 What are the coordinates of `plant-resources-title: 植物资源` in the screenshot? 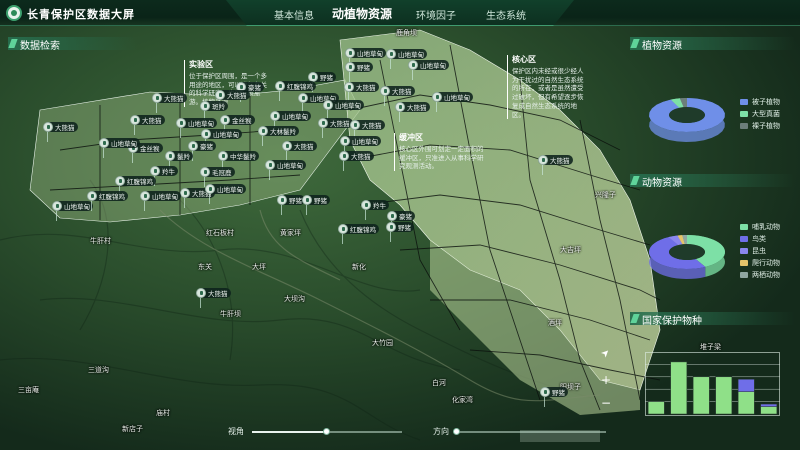 It's located at (712, 44).